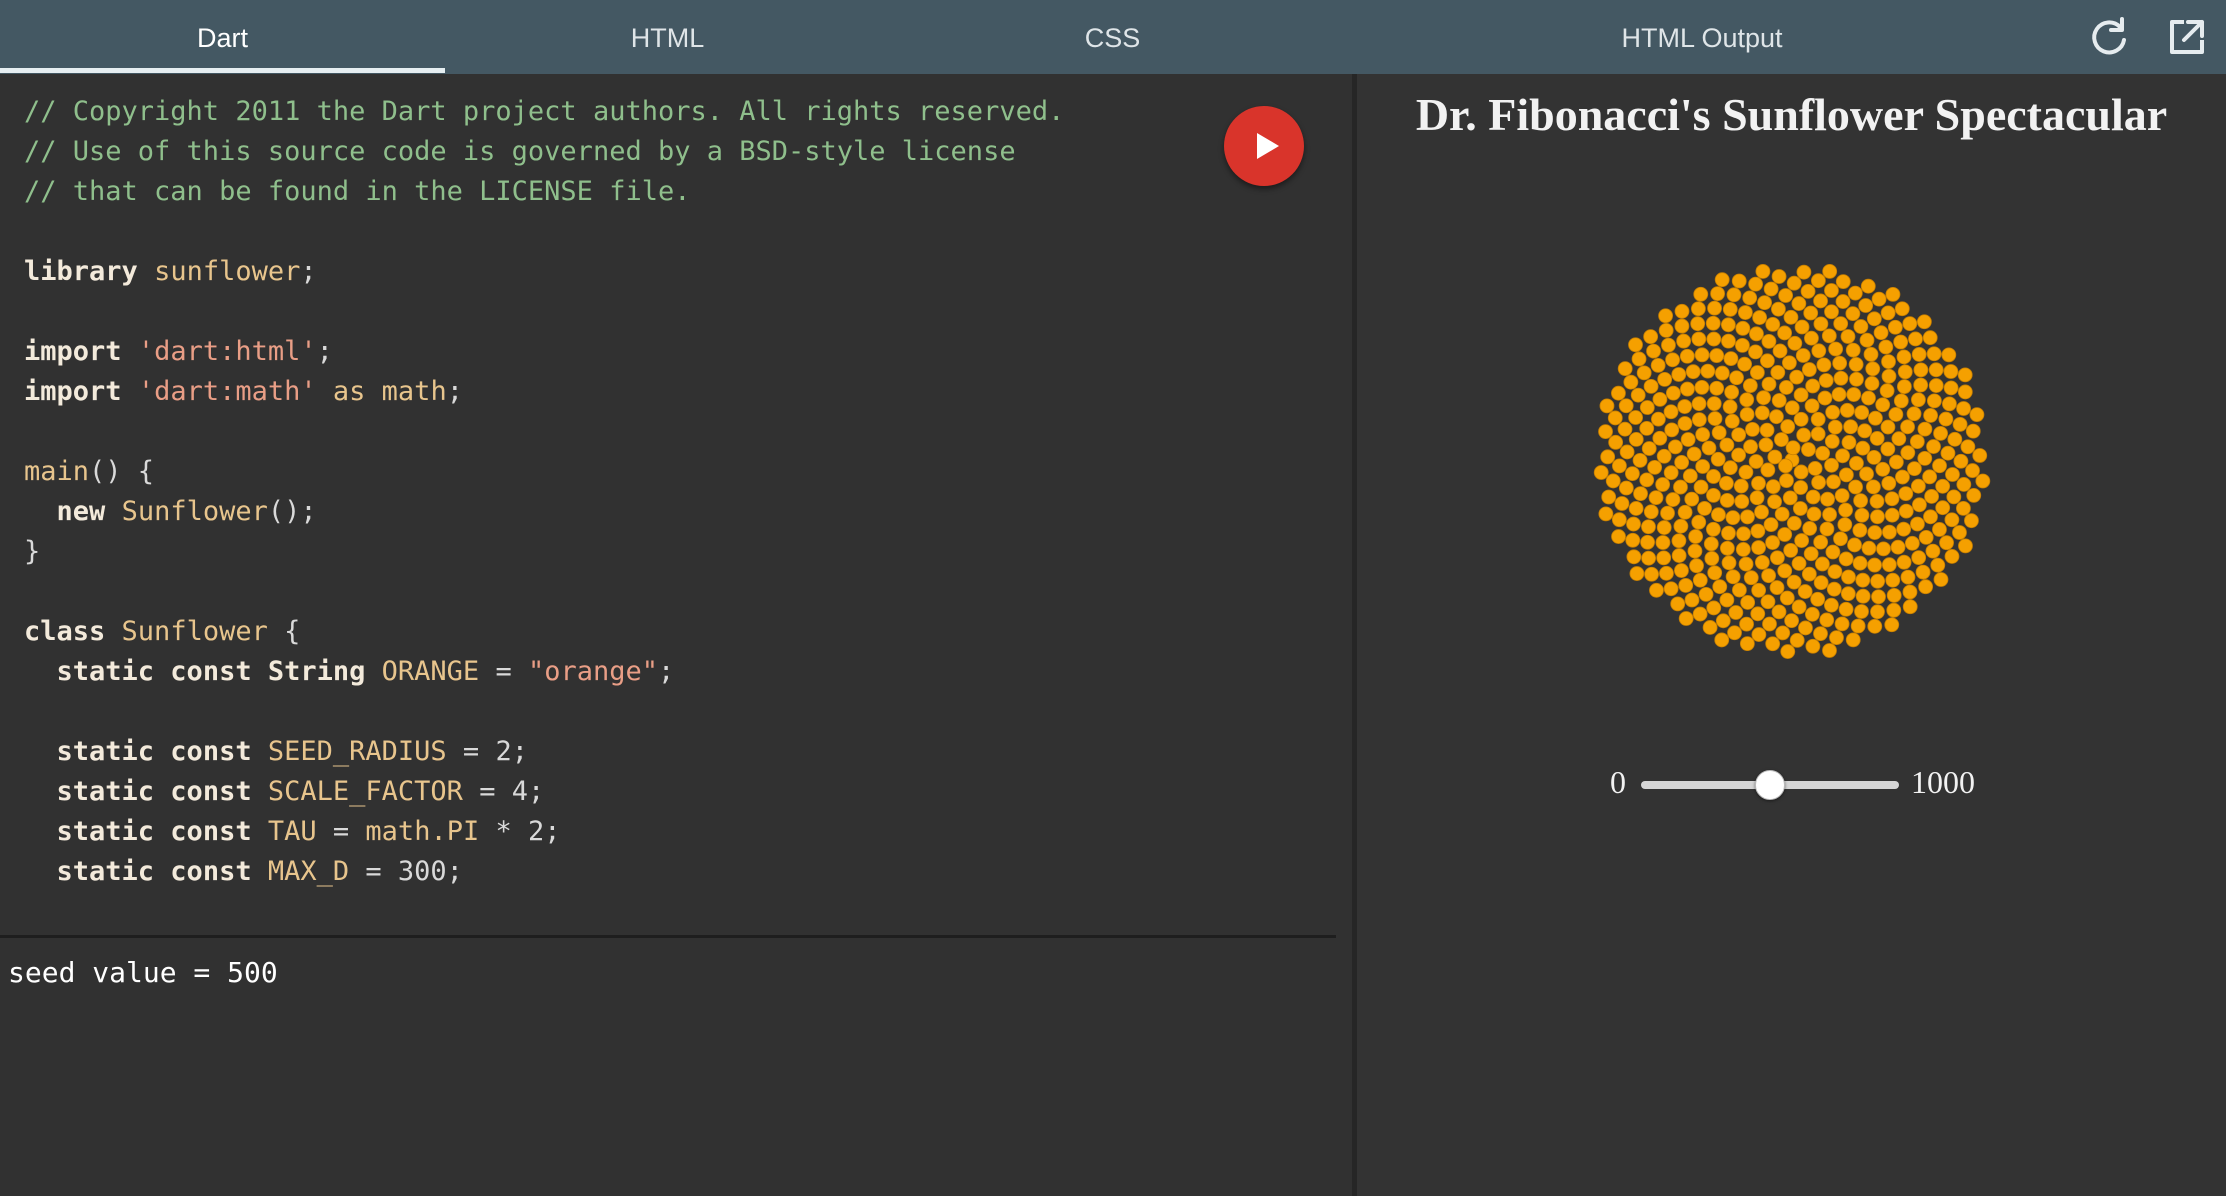  Describe the element at coordinates (222, 37) in the screenshot. I see `tab-dart: Dart` at that location.